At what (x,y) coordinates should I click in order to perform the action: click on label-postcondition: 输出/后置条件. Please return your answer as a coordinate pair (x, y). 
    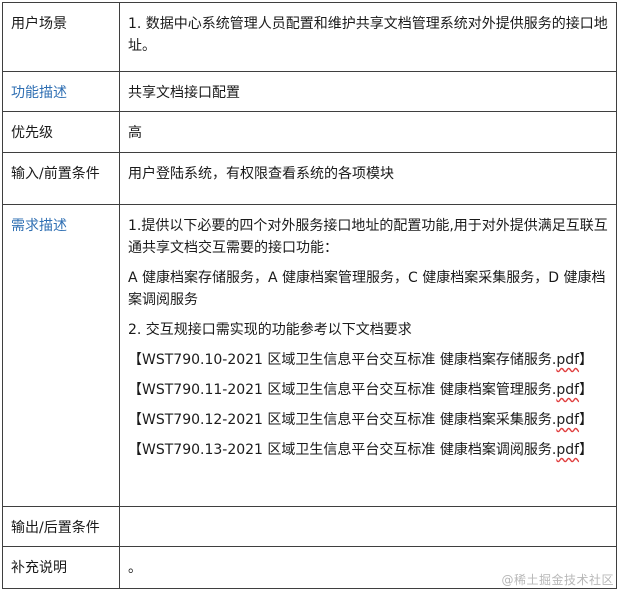
    Looking at the image, I should click on (61, 526).